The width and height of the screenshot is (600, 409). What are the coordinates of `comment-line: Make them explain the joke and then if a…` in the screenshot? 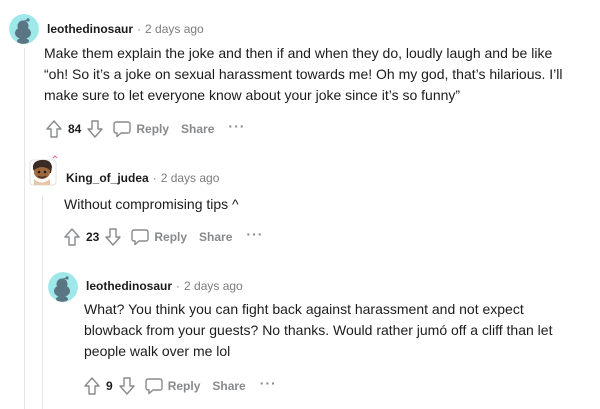 It's located at (298, 53).